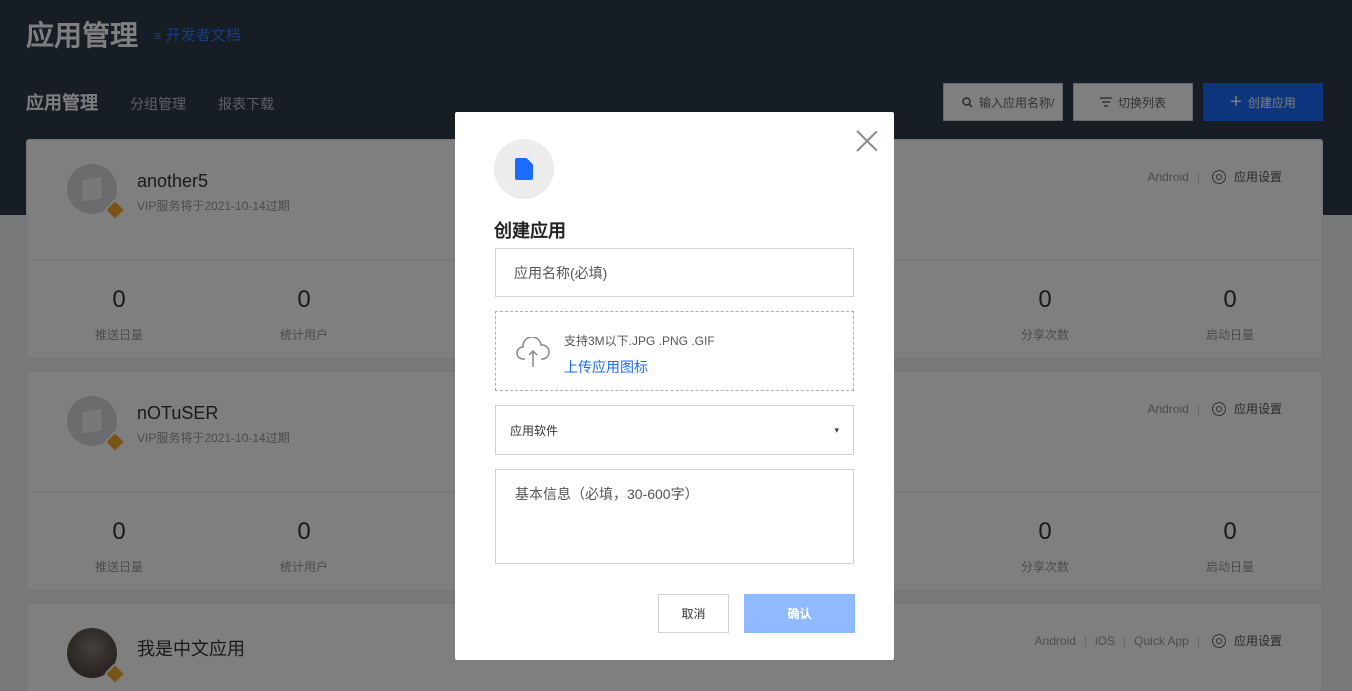  Describe the element at coordinates (606, 367) in the screenshot. I see `upload-icon-link: 上传应用图标` at that location.